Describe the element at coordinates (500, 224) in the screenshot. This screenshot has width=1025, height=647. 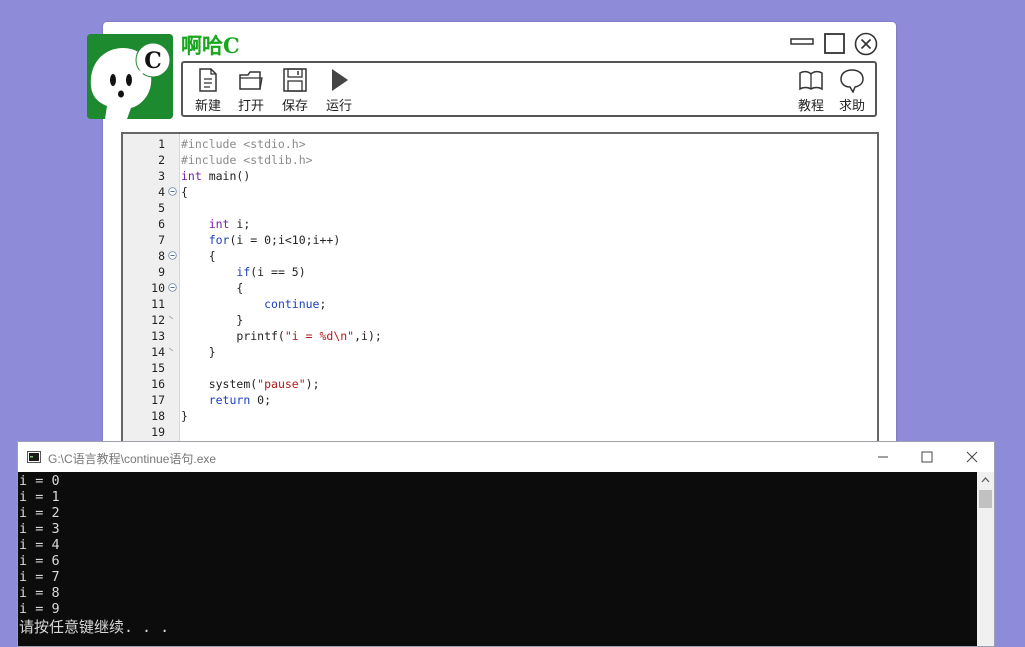
I see `code-line: 6 int i;` at that location.